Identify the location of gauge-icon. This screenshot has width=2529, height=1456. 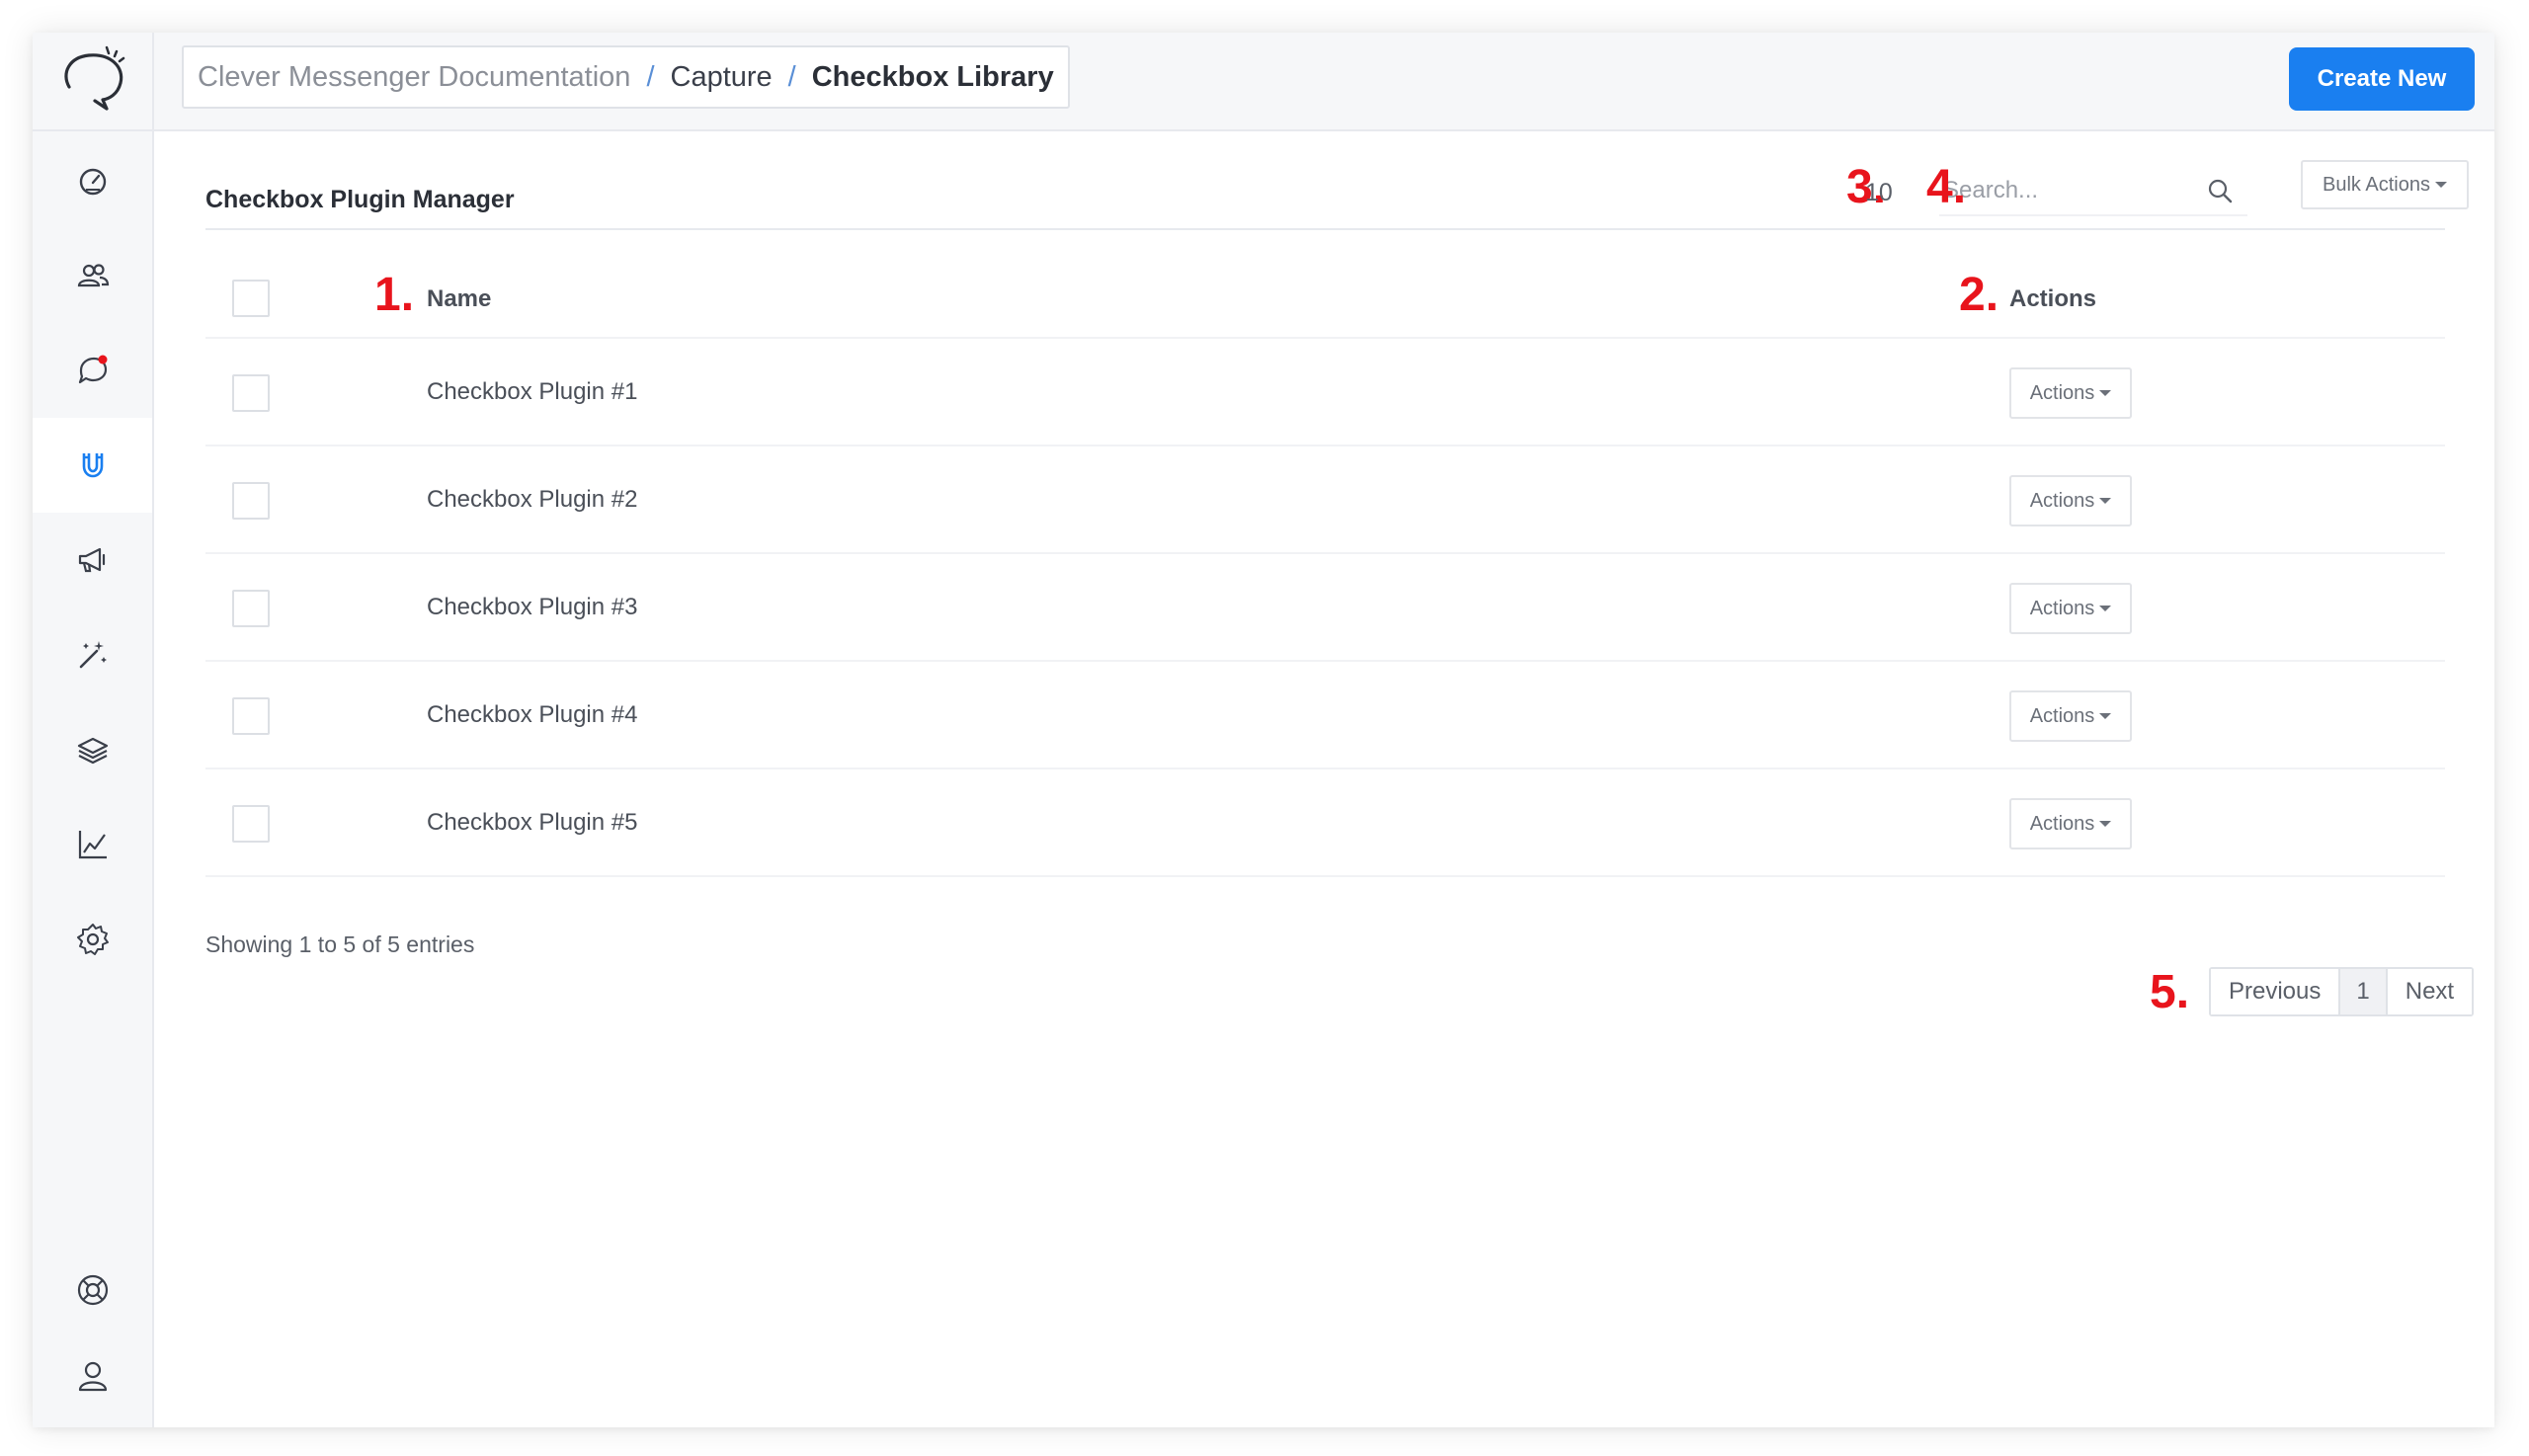
(93, 182).